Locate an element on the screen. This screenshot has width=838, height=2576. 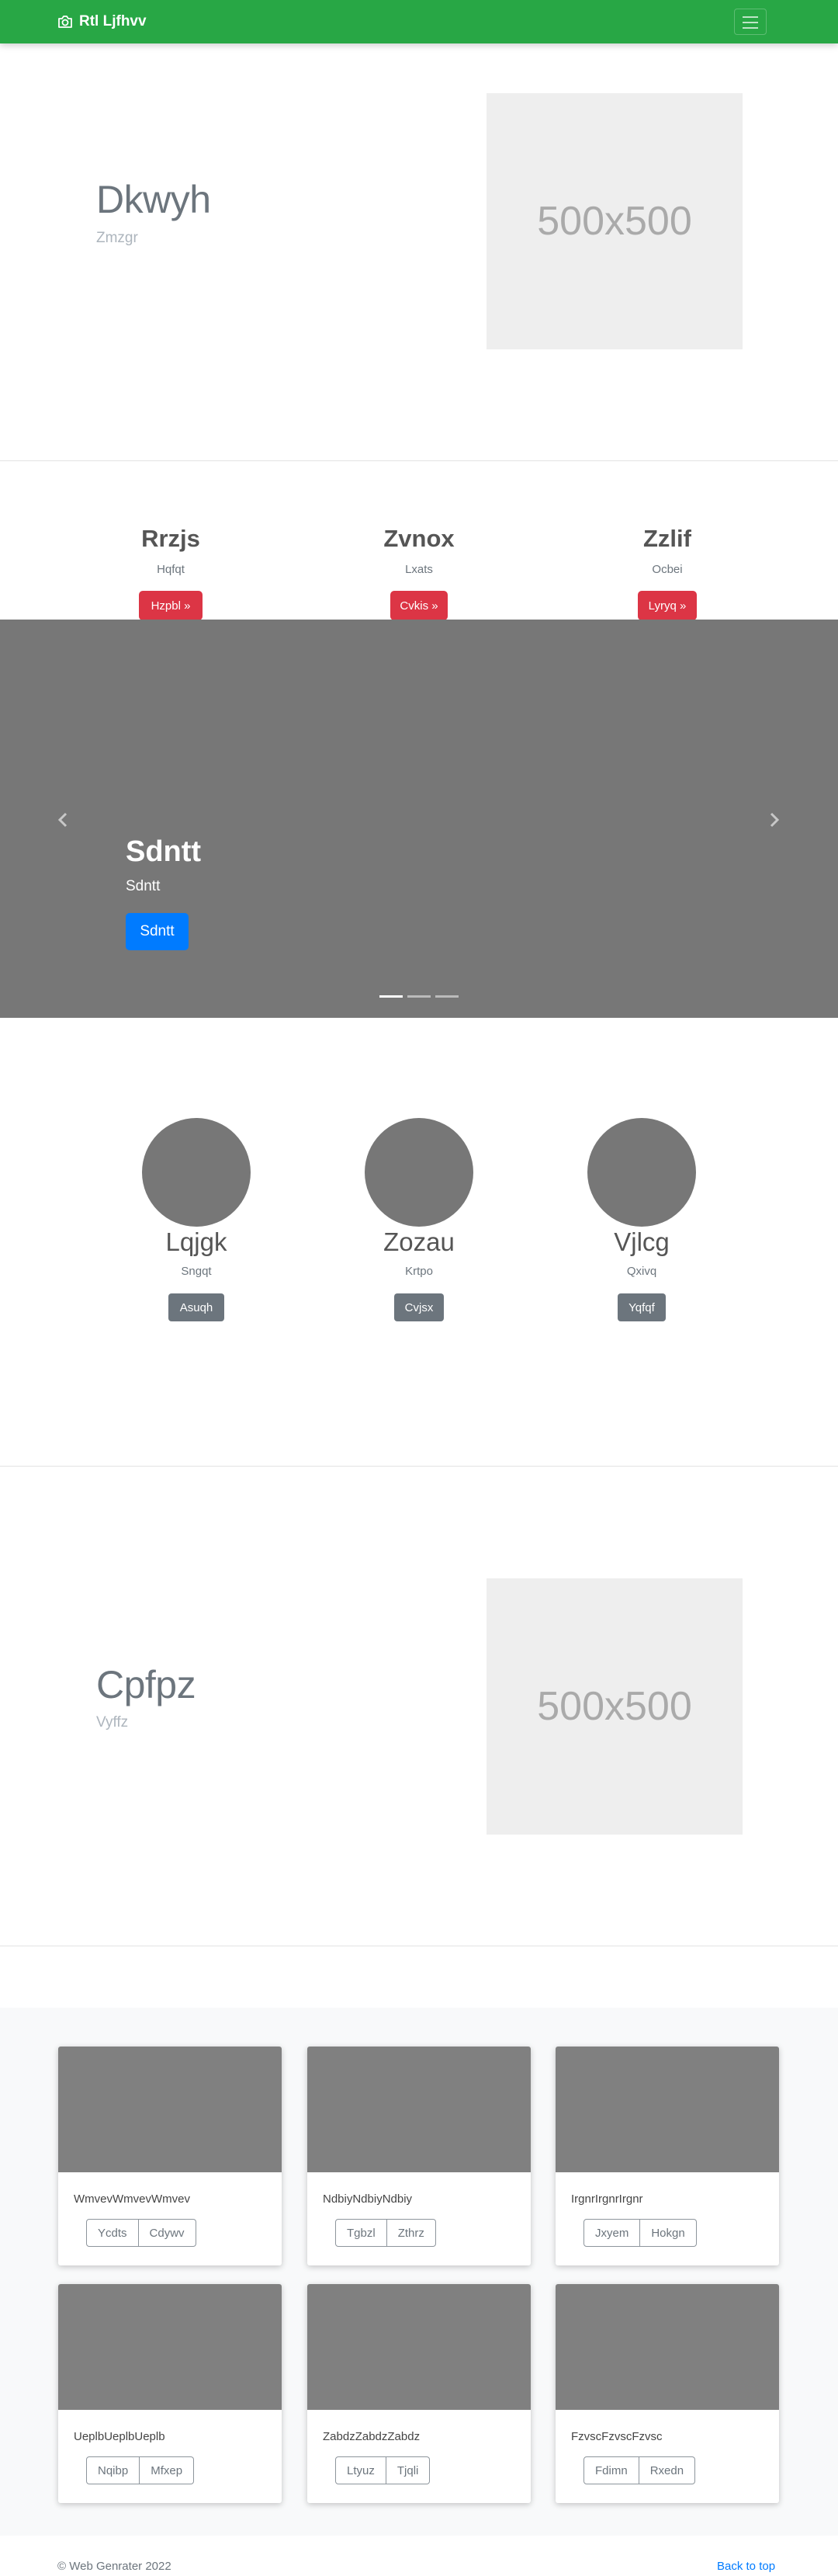
chevron-right-icon is located at coordinates (775, 820).